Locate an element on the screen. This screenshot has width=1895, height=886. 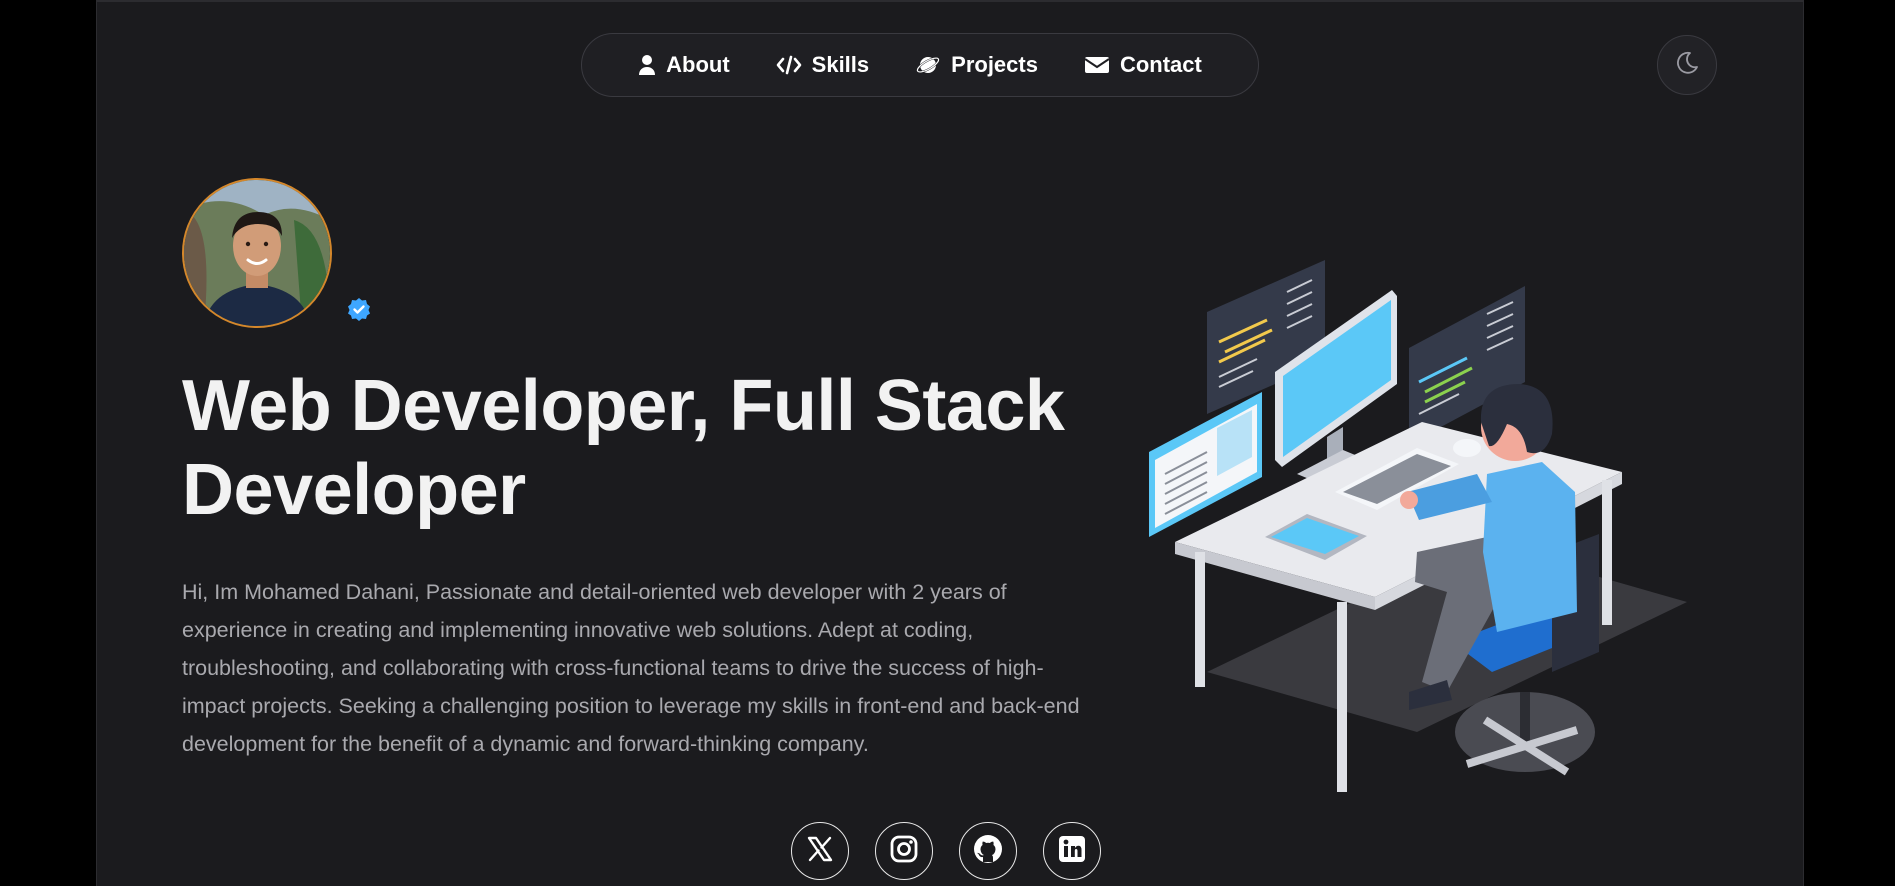
nav-item-projects: Projects is located at coordinates (976, 65).